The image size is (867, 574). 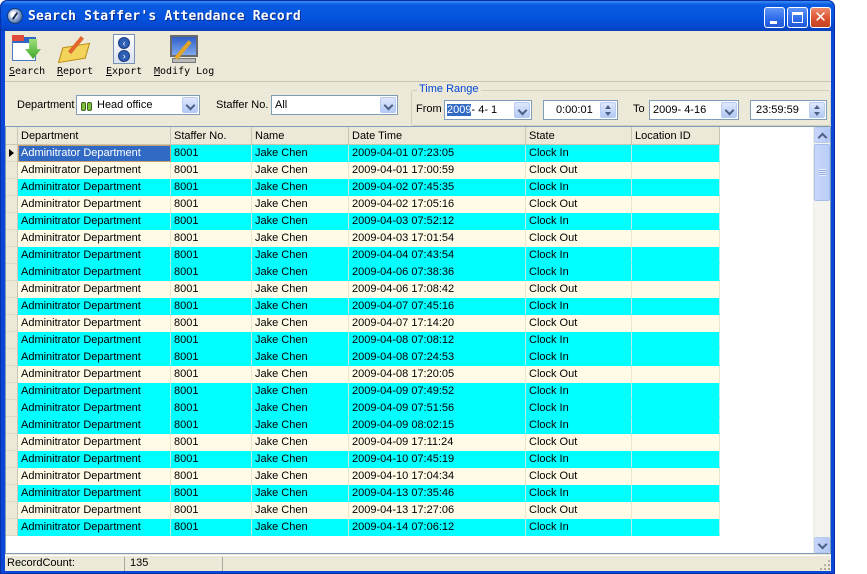 I want to click on to-time-spinner: 23:59:59, so click(x=788, y=110).